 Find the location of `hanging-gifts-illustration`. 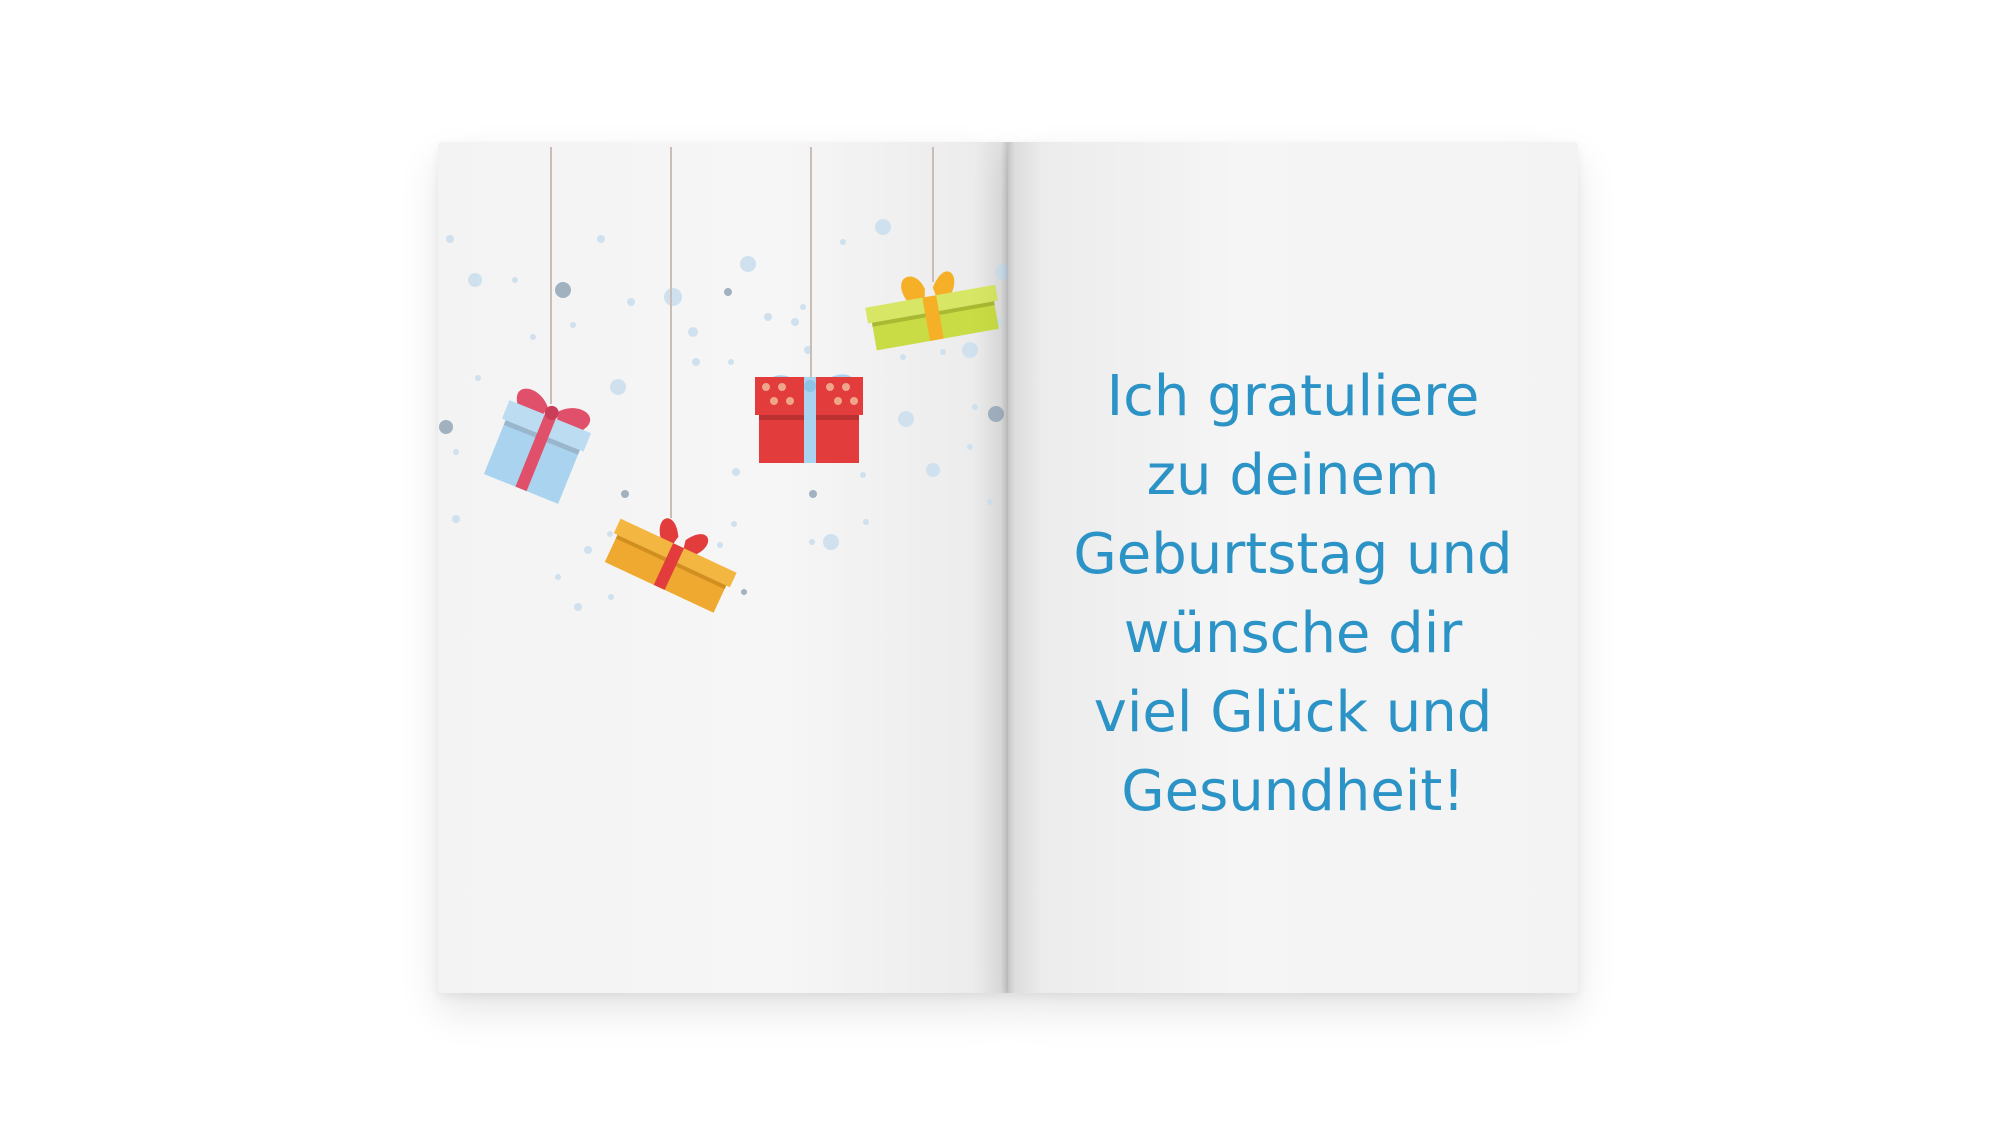

hanging-gifts-illustration is located at coordinates (723, 380).